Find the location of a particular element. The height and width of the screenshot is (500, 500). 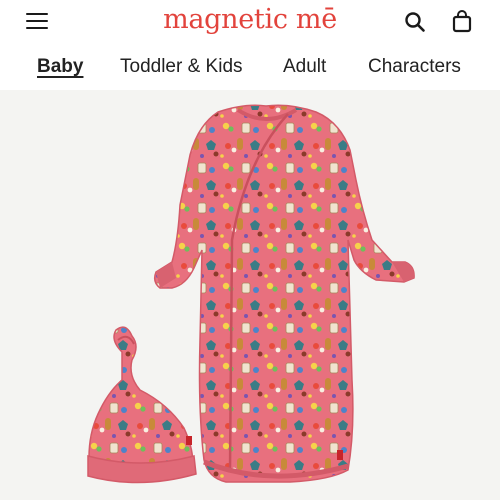

category-nav: Baby Toddler & Kids Adult Characters is located at coordinates (250, 68).